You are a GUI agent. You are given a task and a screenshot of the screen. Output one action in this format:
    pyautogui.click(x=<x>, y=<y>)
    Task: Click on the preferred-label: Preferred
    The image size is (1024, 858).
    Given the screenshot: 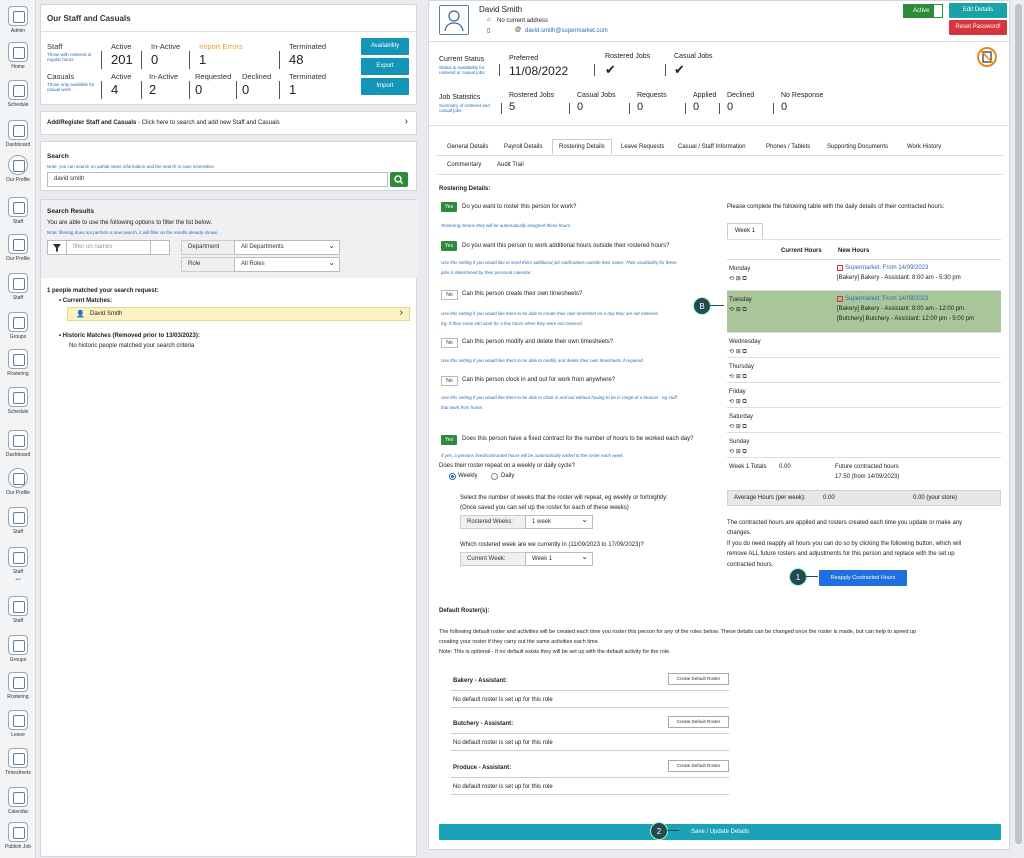 What is the action you would take?
    pyautogui.click(x=524, y=58)
    